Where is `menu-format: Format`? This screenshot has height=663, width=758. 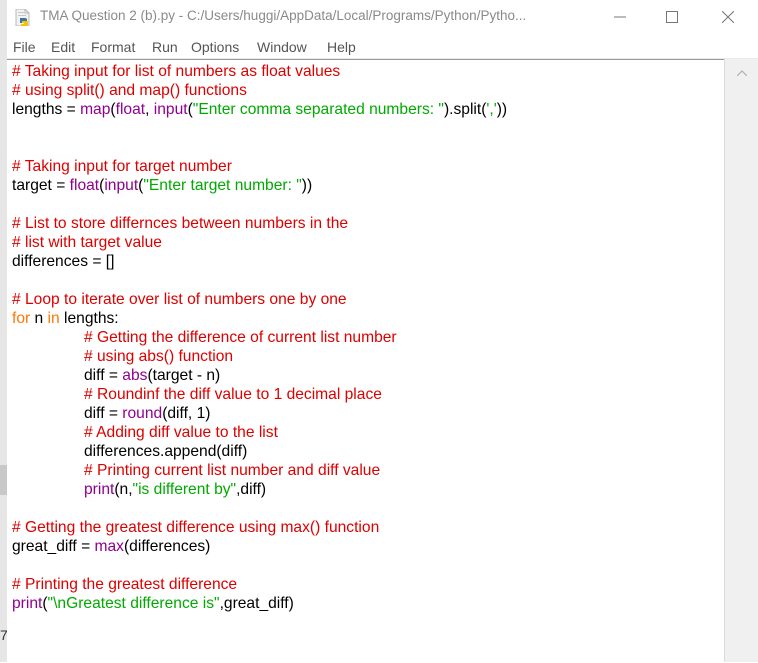 menu-format: Format is located at coordinates (113, 47).